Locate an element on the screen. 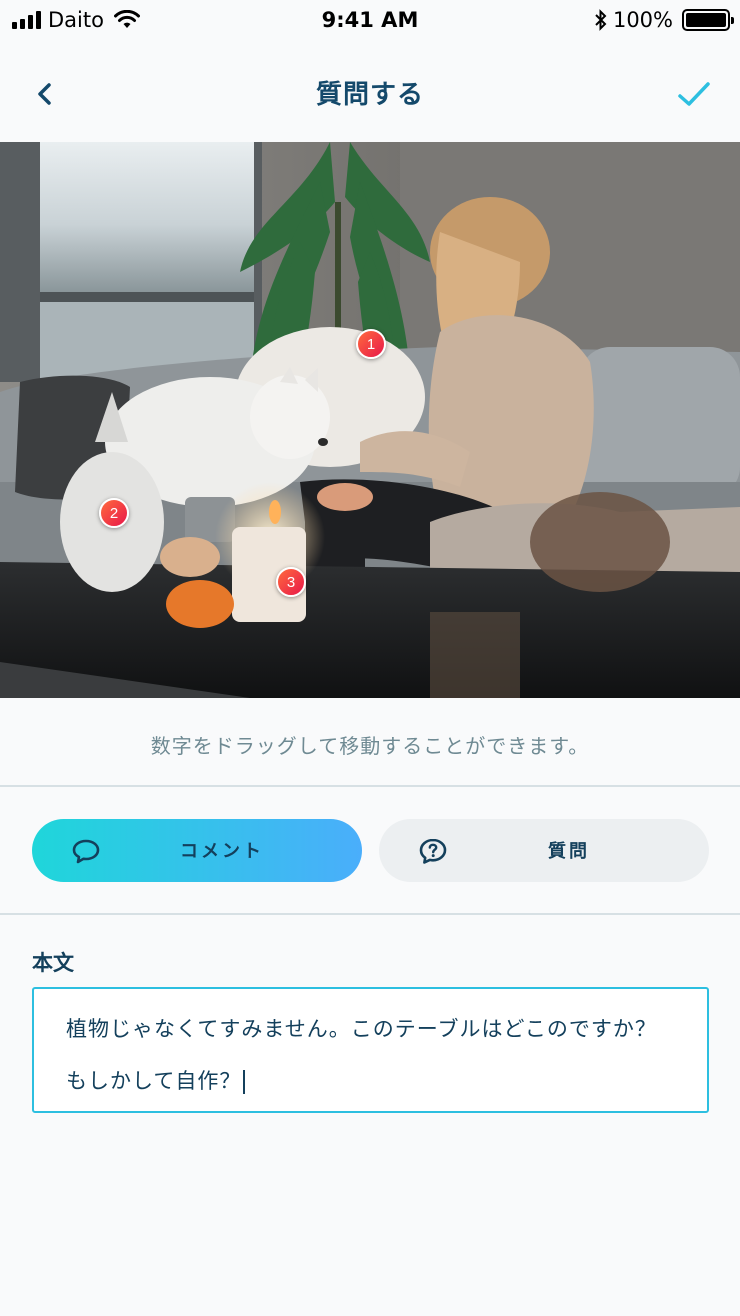 This screenshot has width=740, height=1316. checkmark-icon is located at coordinates (694, 94).